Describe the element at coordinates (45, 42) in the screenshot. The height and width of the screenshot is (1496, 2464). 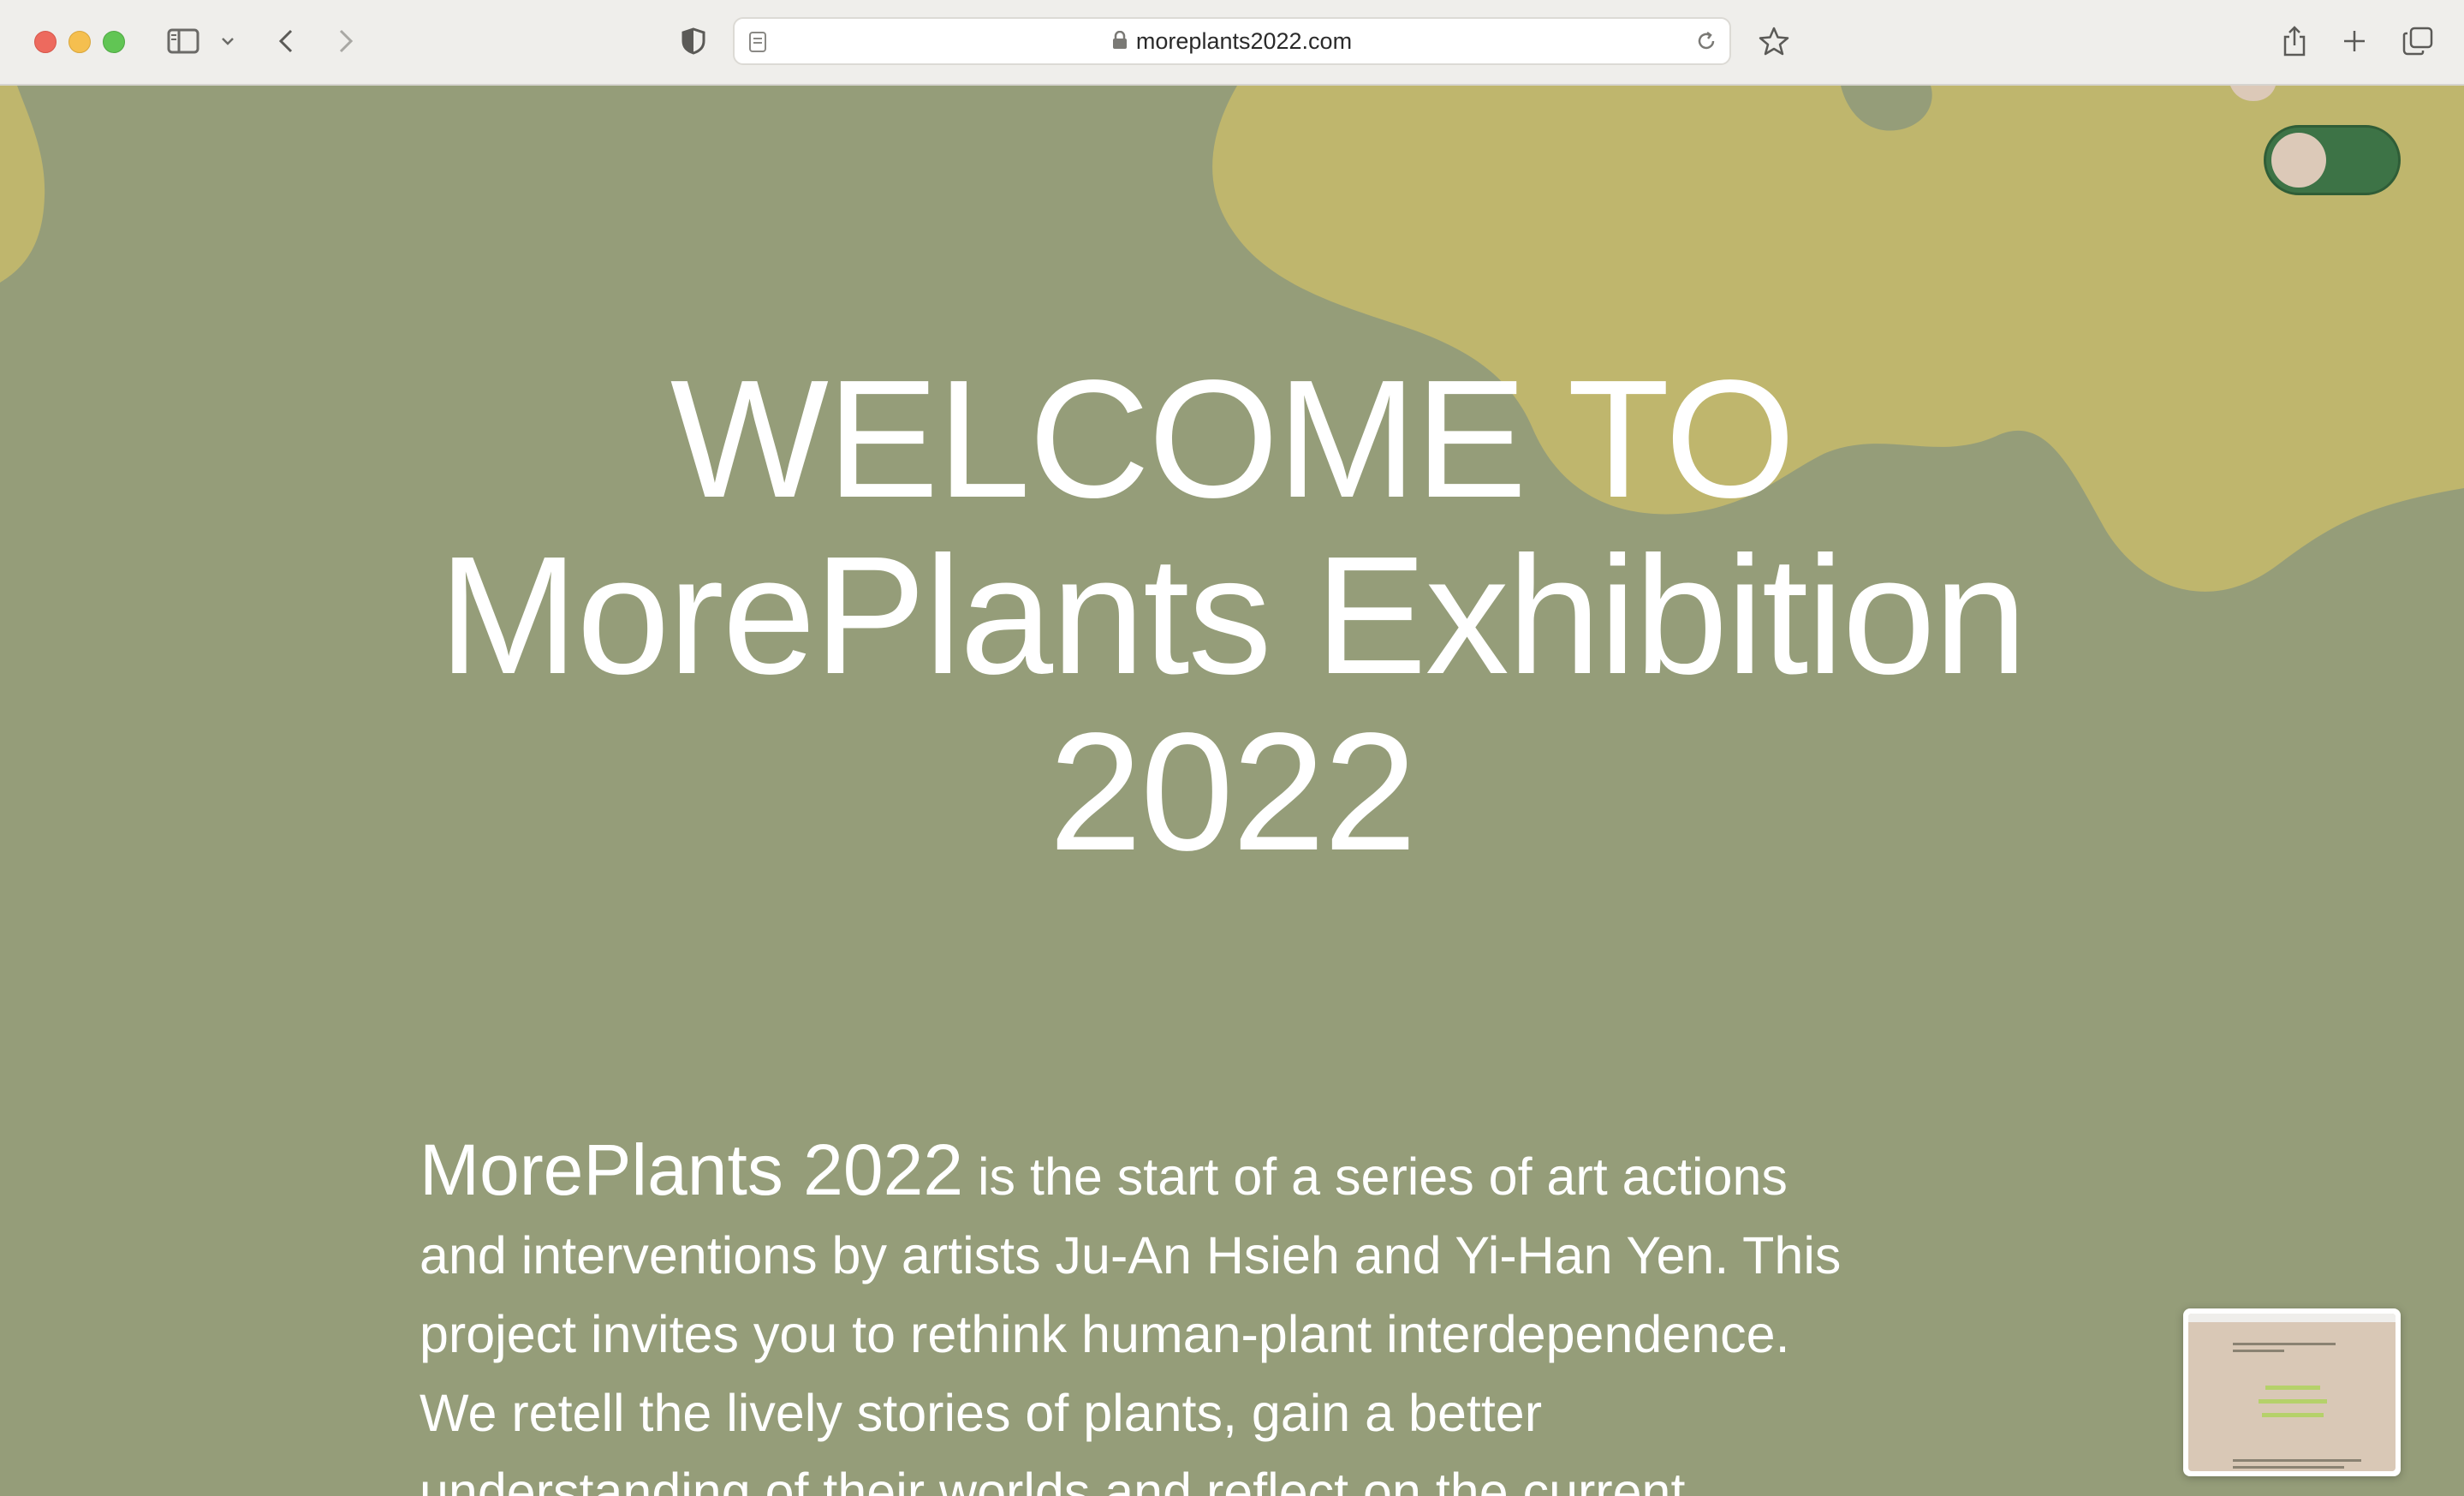
I see `close-window-button` at that location.